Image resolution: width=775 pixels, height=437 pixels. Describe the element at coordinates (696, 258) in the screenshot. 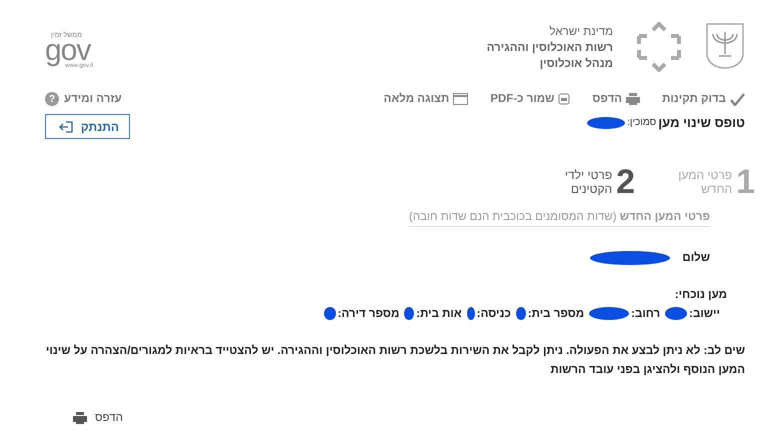

I see `greeting-text: שלום` at that location.